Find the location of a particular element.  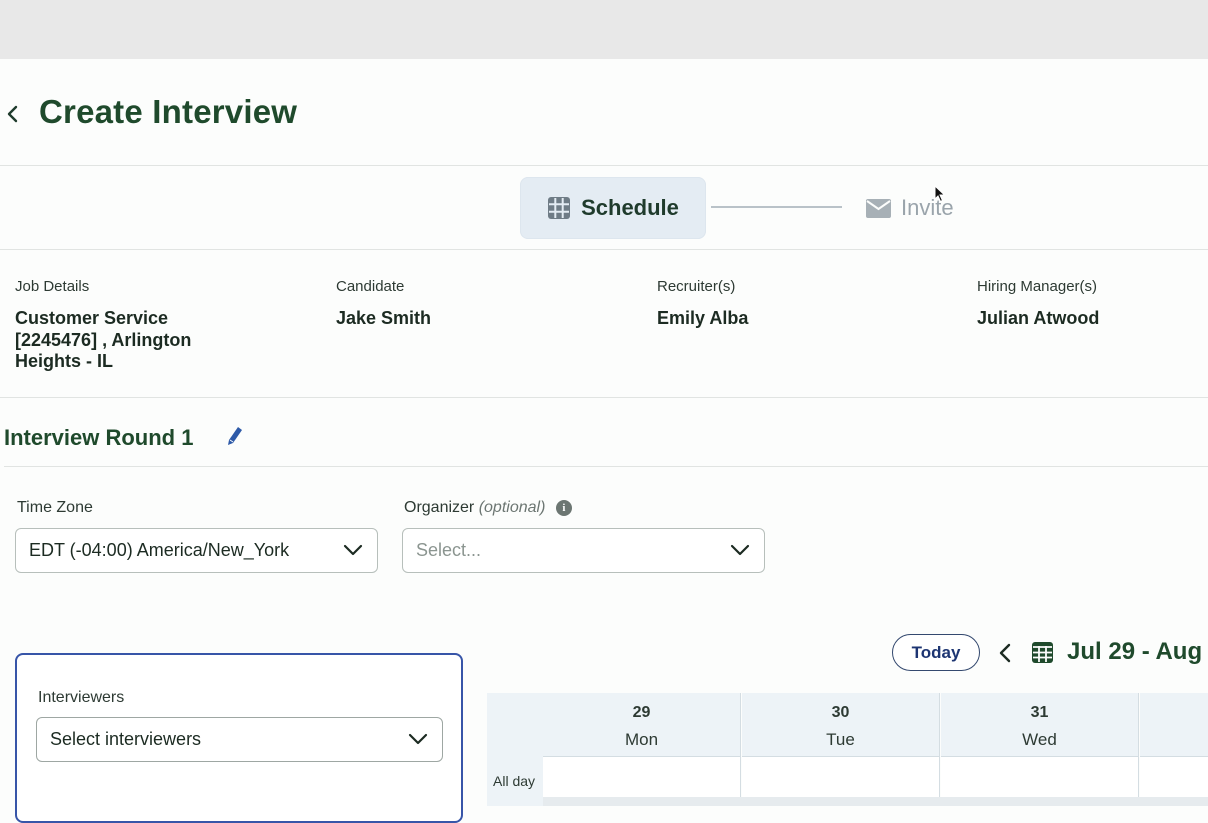

calendar-icon is located at coordinates (1042, 652).